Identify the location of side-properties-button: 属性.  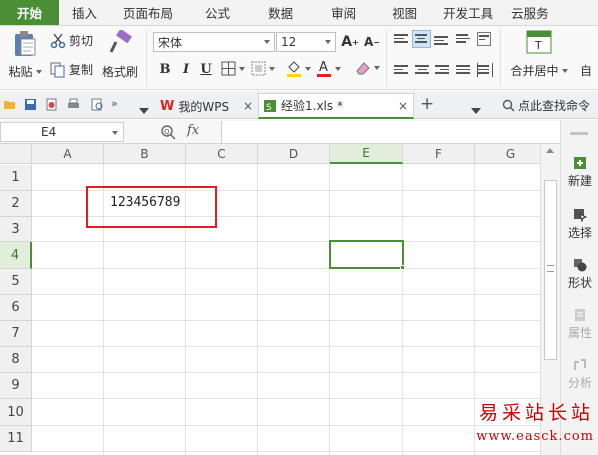
(579, 324).